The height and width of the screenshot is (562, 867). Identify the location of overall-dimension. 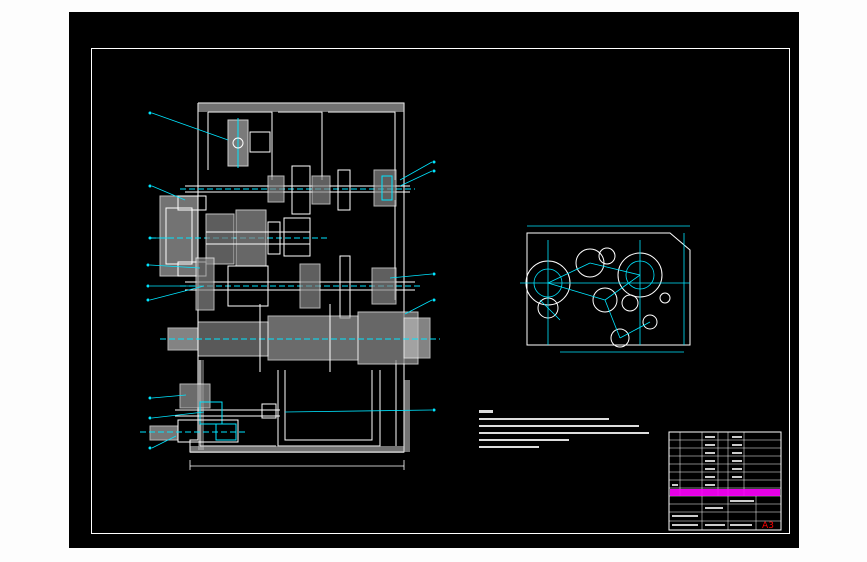
(297, 465).